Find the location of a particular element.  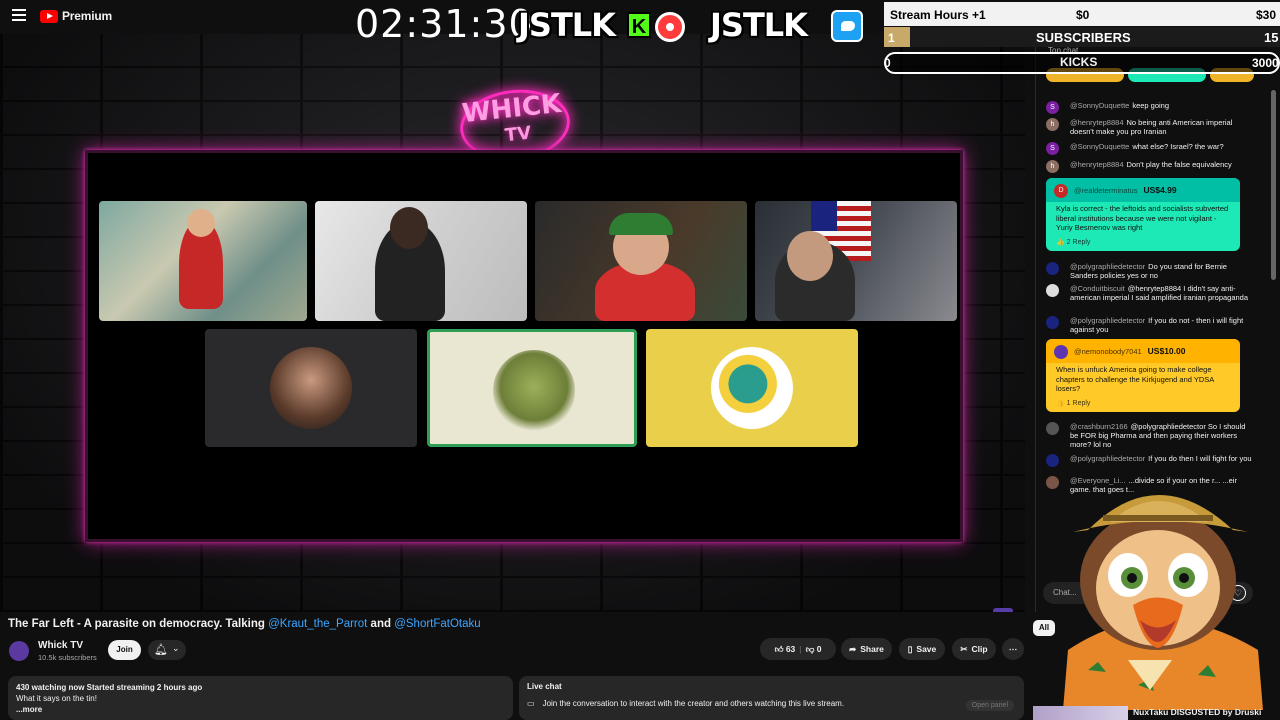

dislike-count: 0 is located at coordinates (819, 648).